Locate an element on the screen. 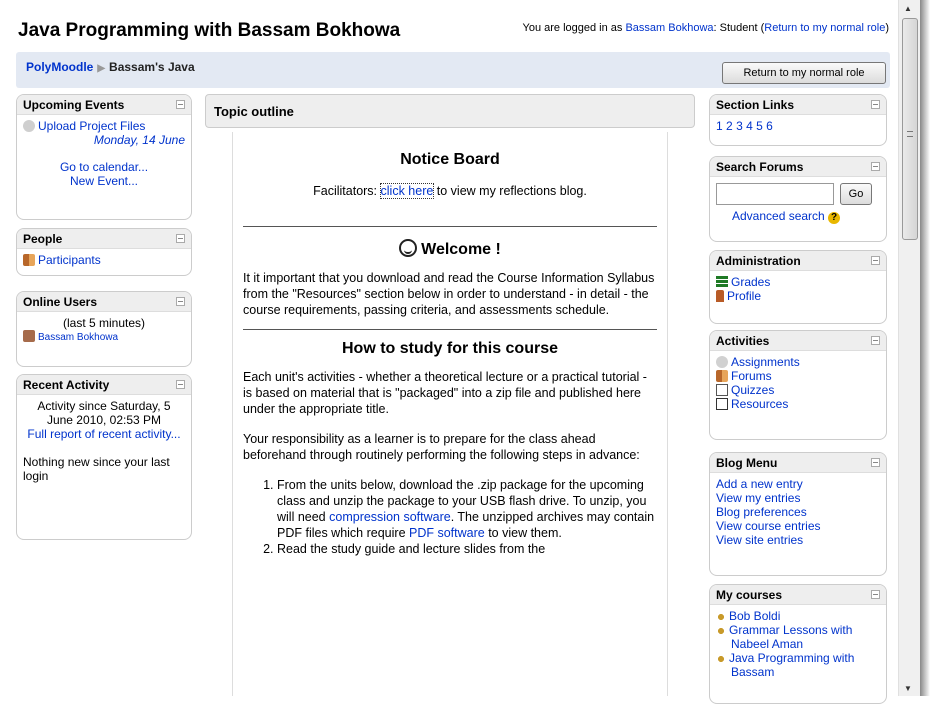 Image resolution: width=930 pixels, height=704 pixels. nothing-new: Nothing new since your last login is located at coordinates (96, 469).